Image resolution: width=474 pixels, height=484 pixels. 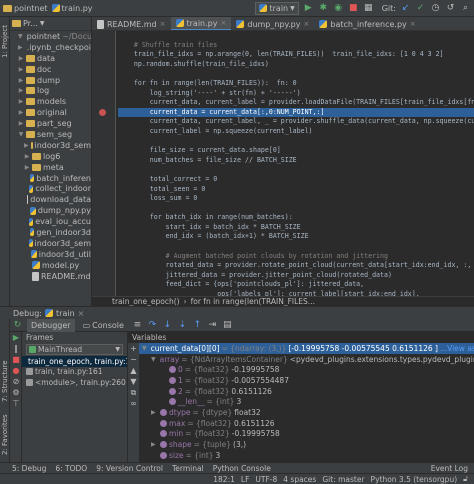 What do you see at coordinates (131, 23) in the screenshot?
I see `editor-tab: README.md ×` at bounding box center [131, 23].